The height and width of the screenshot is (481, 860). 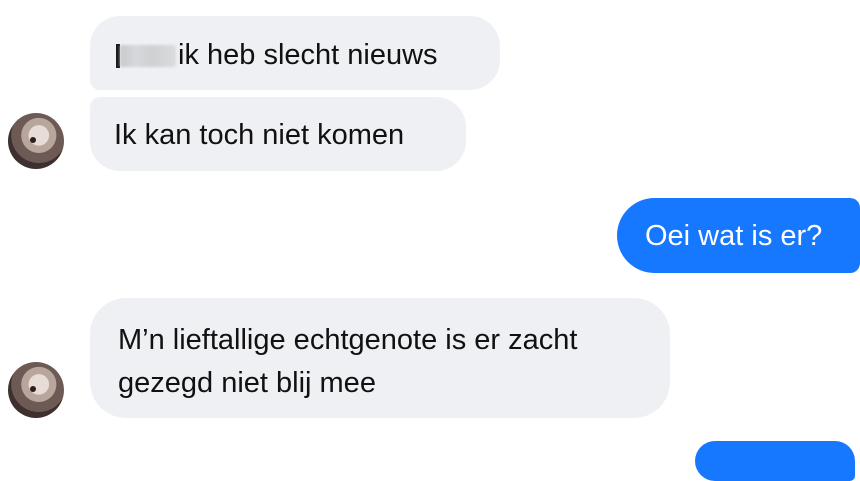 I want to click on message-bubble-outgoing: Oei wat is er?, so click(x=738, y=235).